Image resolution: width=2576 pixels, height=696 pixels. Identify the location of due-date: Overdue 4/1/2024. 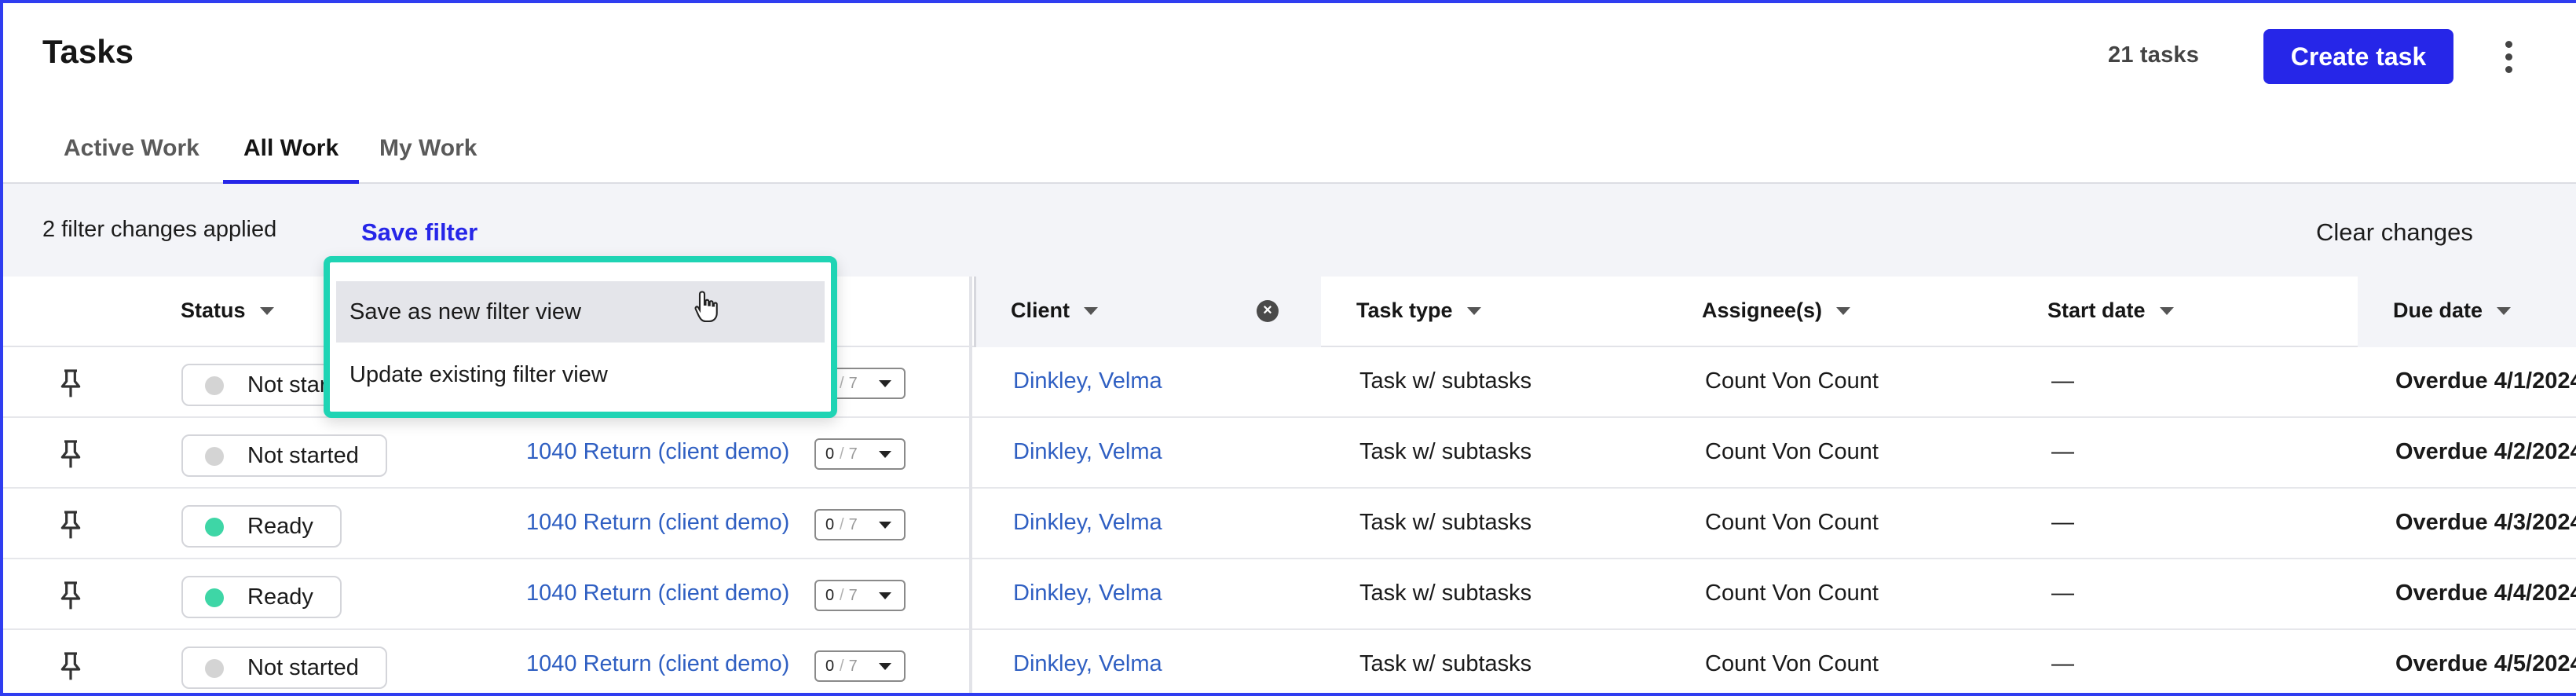
(2486, 381).